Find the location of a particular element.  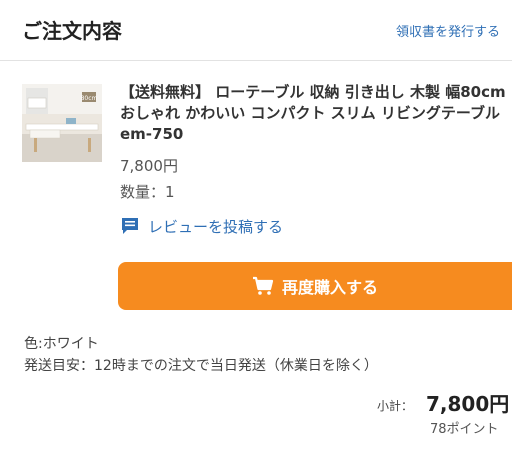

product-quantity: 数量：1 is located at coordinates (147, 192).